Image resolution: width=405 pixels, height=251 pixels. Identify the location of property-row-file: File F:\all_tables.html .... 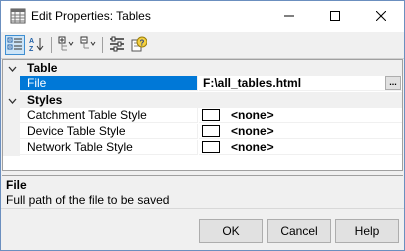
(202, 84).